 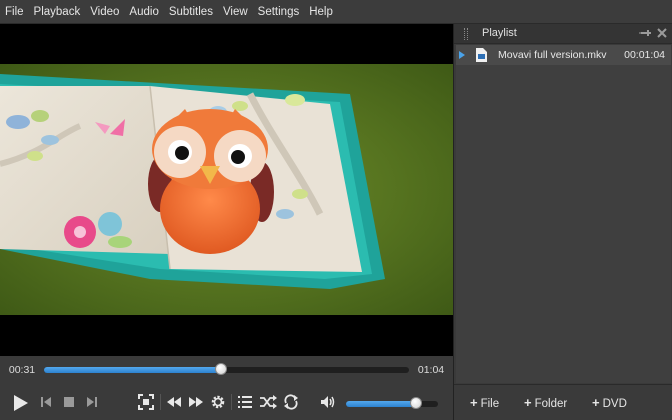 What do you see at coordinates (245, 402) in the screenshot?
I see `playlist-icon` at bounding box center [245, 402].